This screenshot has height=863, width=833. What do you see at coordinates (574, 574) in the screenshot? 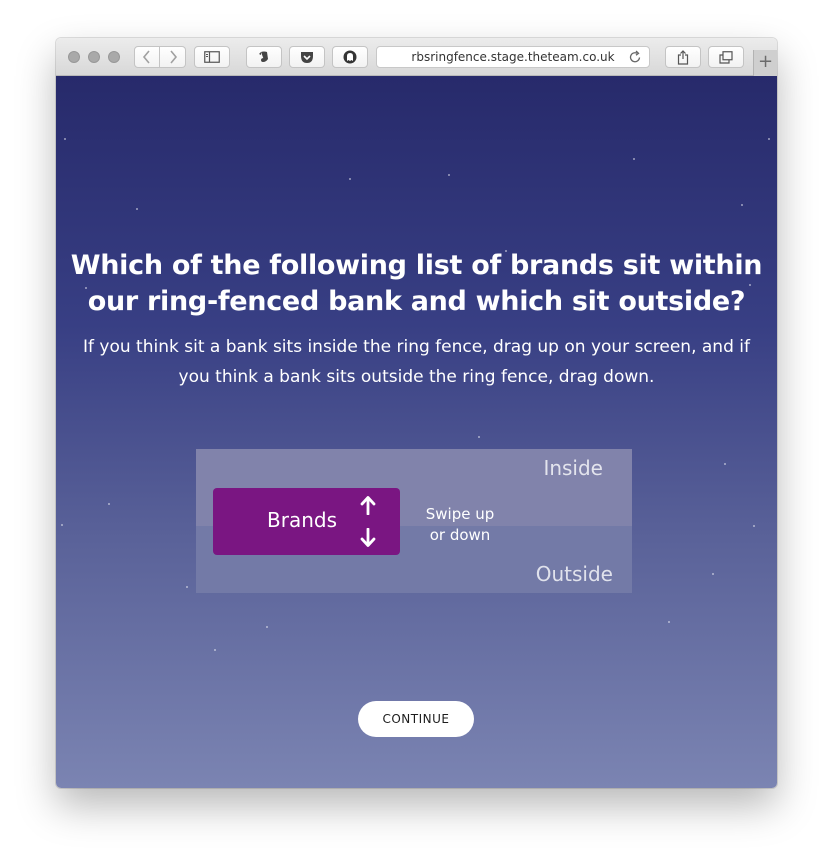
I see `outside-label: Outside` at bounding box center [574, 574].